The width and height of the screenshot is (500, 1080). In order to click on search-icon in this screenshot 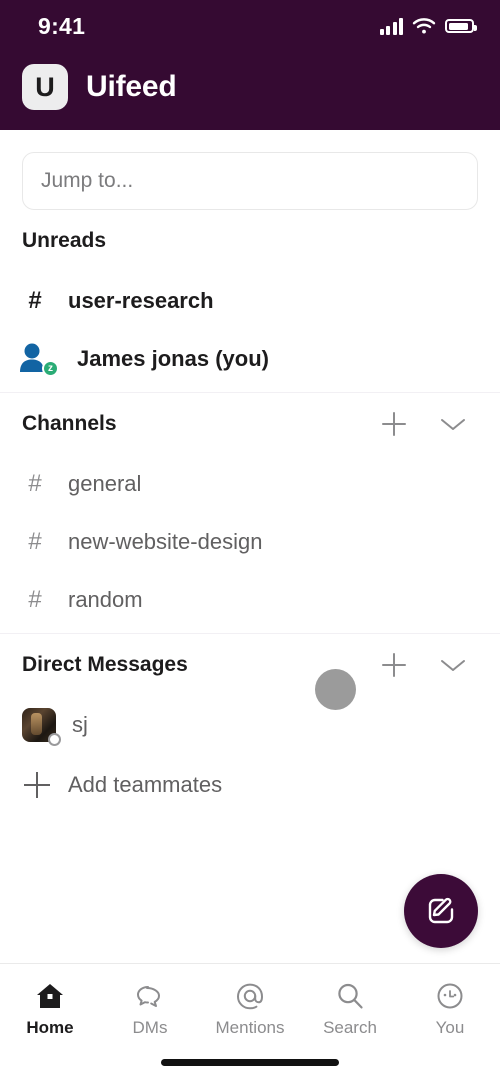, I will do `click(350, 996)`.